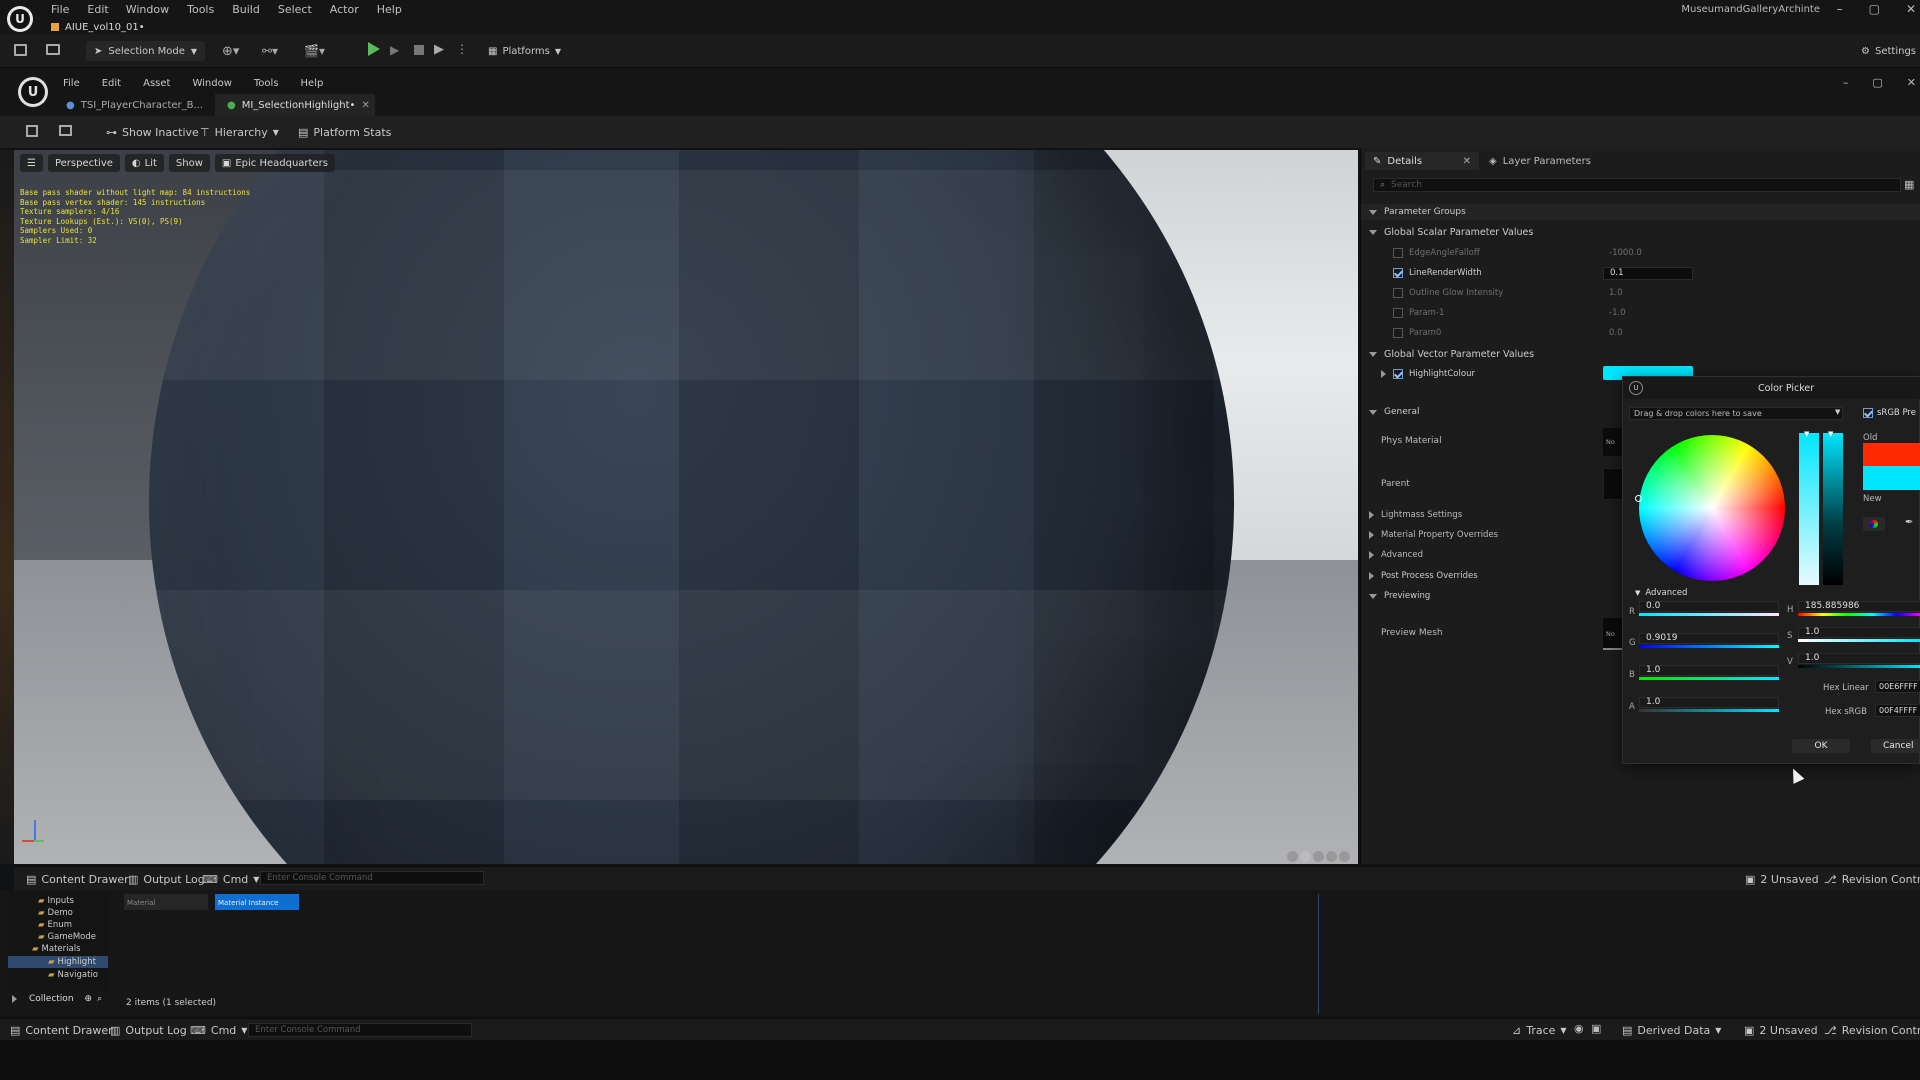 The width and height of the screenshot is (1920, 1080). Describe the element at coordinates (31, 163) in the screenshot. I see `viewport-menu-button: ☰` at that location.